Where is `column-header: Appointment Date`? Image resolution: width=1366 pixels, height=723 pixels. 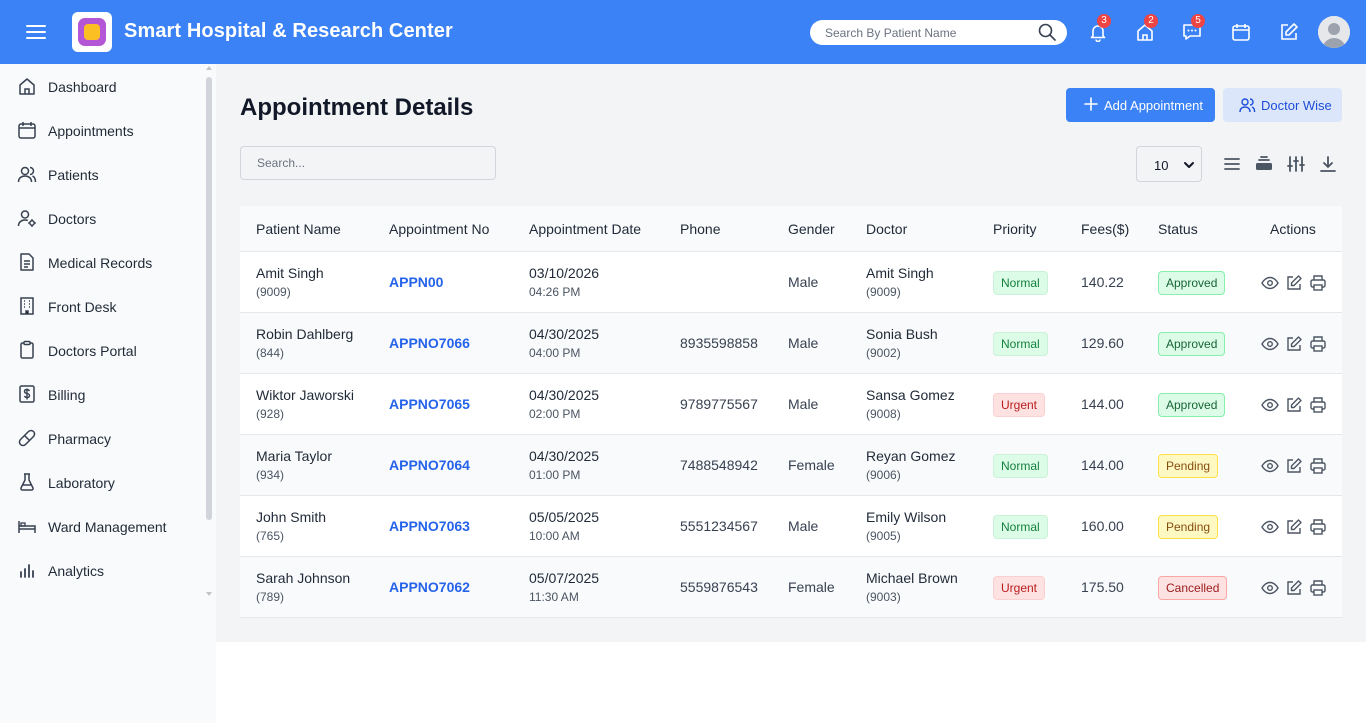 column-header: Appointment Date is located at coordinates (585, 229).